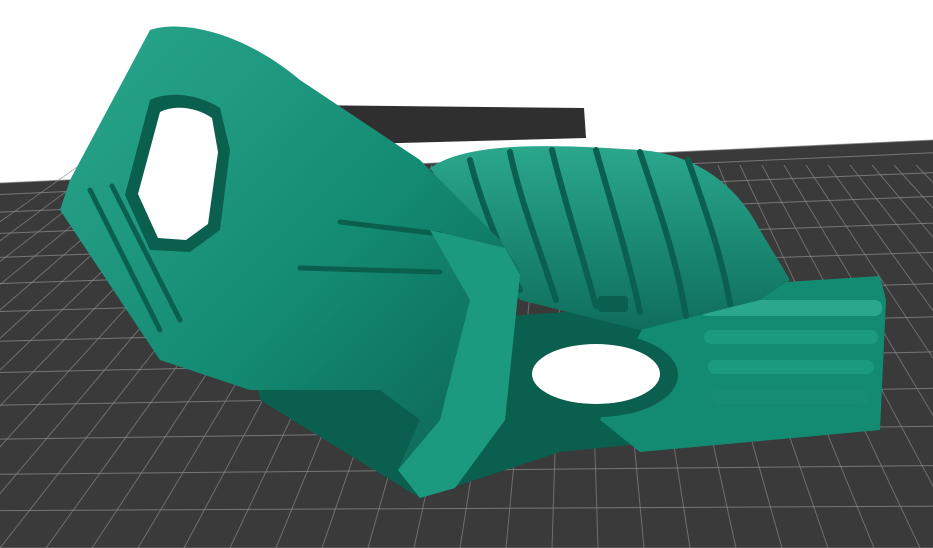 The height and width of the screenshot is (548, 933). What do you see at coordinates (596, 374) in the screenshot?
I see `right-window-inner` at bounding box center [596, 374].